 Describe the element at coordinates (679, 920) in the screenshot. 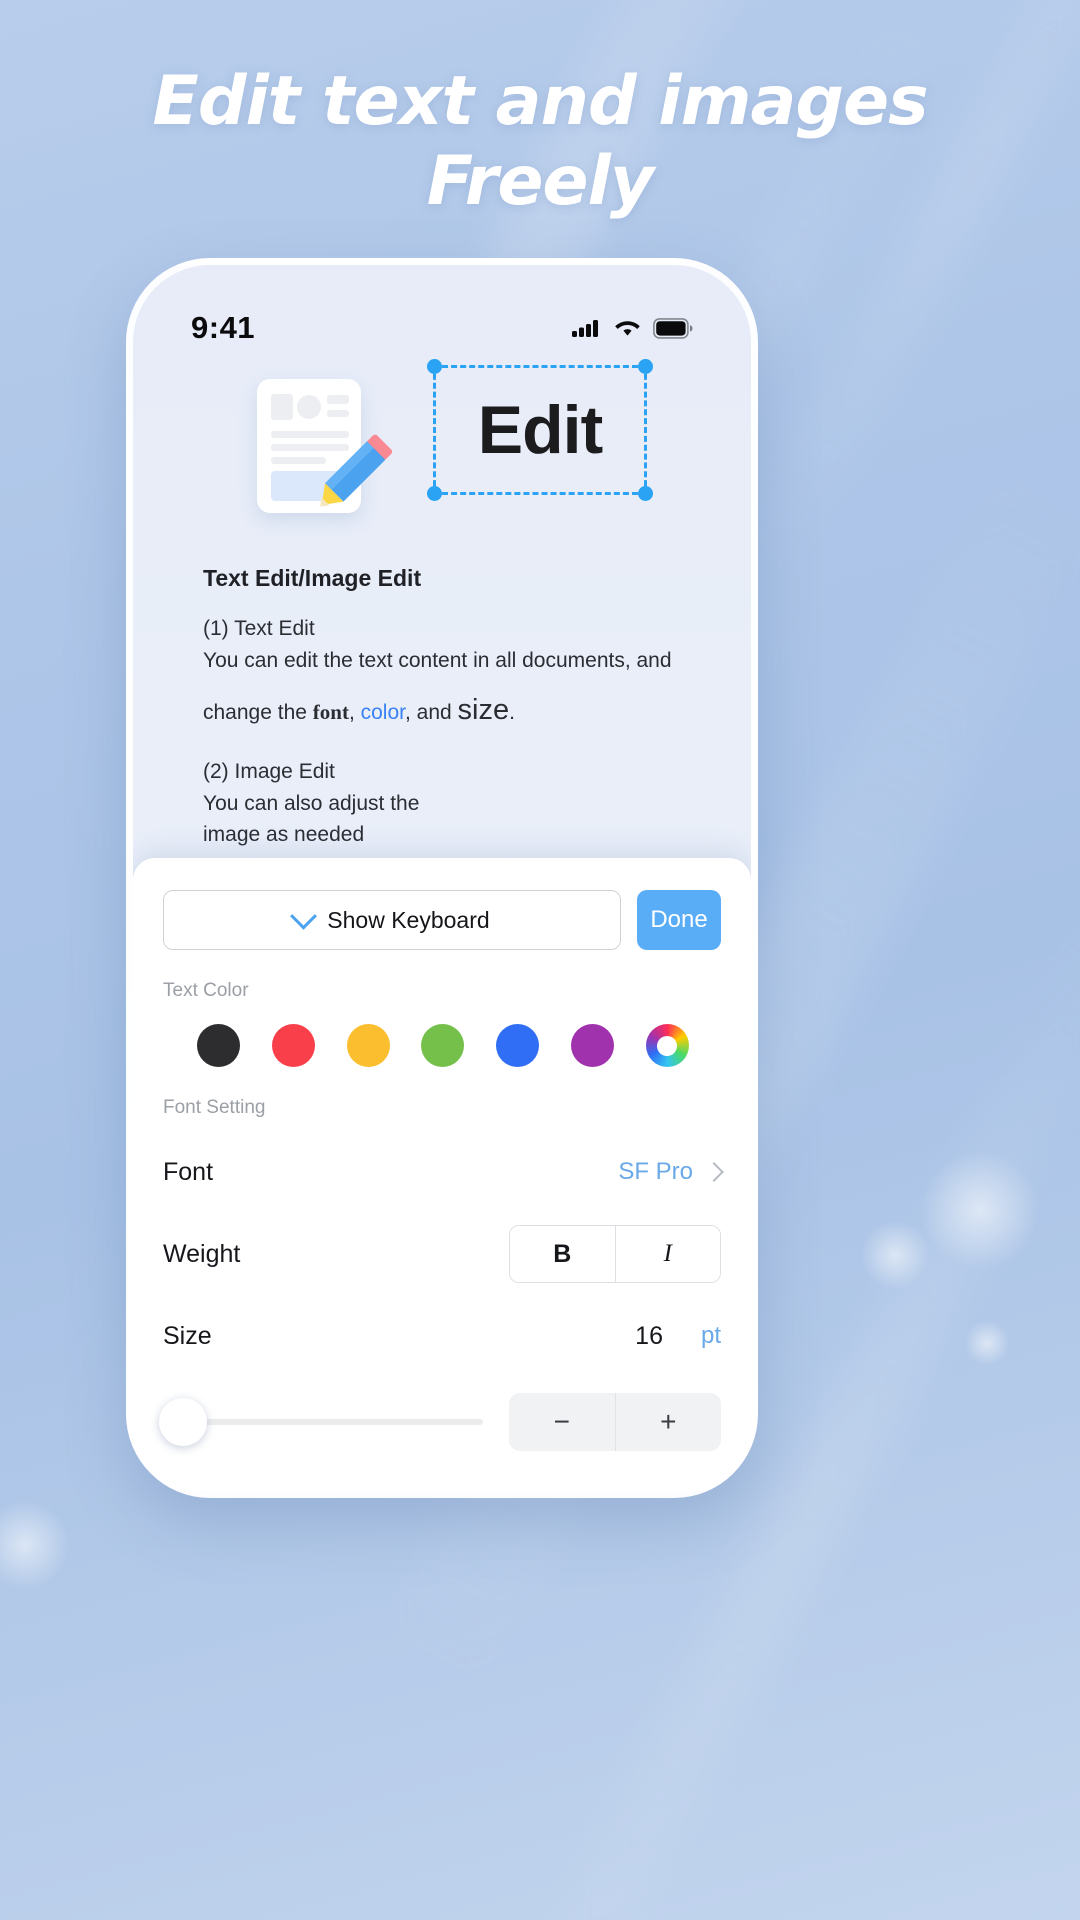

I see `done-button: Done` at that location.